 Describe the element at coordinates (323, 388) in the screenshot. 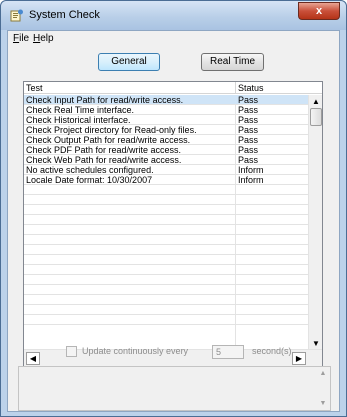

I see `message-scrollbar: ▲ ▼` at that location.